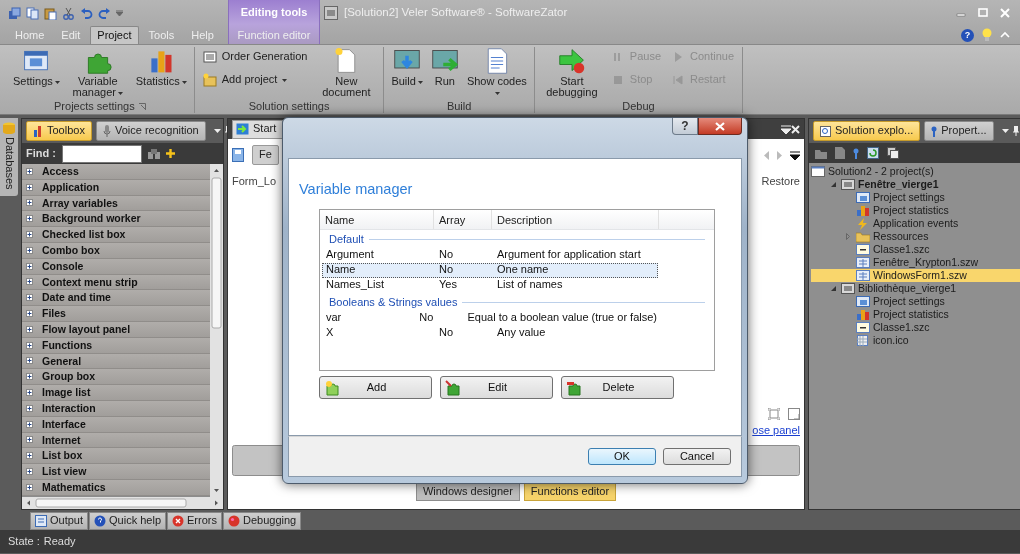  Describe the element at coordinates (255, 80) in the screenshot. I see `ribbon-button: Add project` at that location.